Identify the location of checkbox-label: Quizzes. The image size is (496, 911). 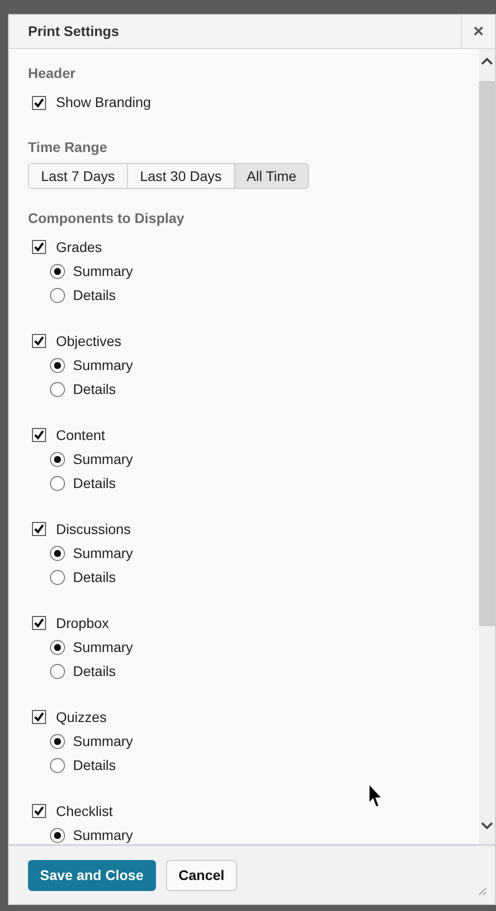
(81, 717).